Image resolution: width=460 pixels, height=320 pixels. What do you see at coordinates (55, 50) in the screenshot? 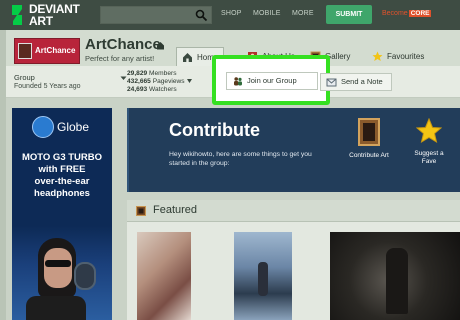
I see `avatar-label: ArtChance` at bounding box center [55, 50].